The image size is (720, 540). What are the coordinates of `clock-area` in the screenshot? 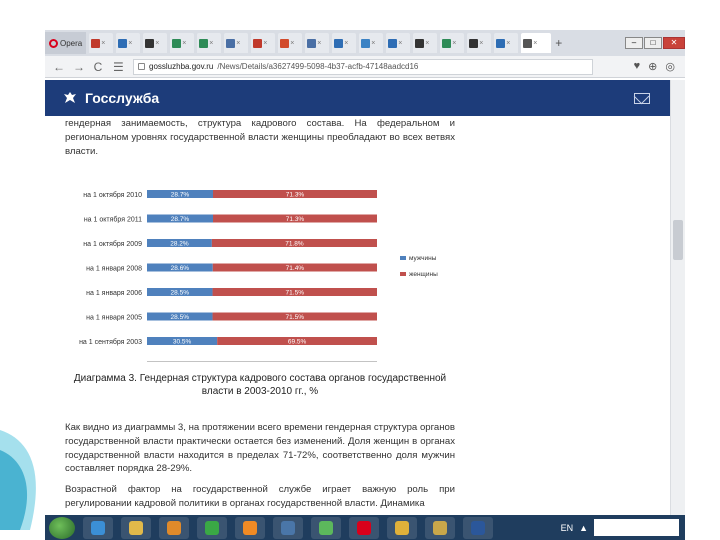 It's located at (636, 527).